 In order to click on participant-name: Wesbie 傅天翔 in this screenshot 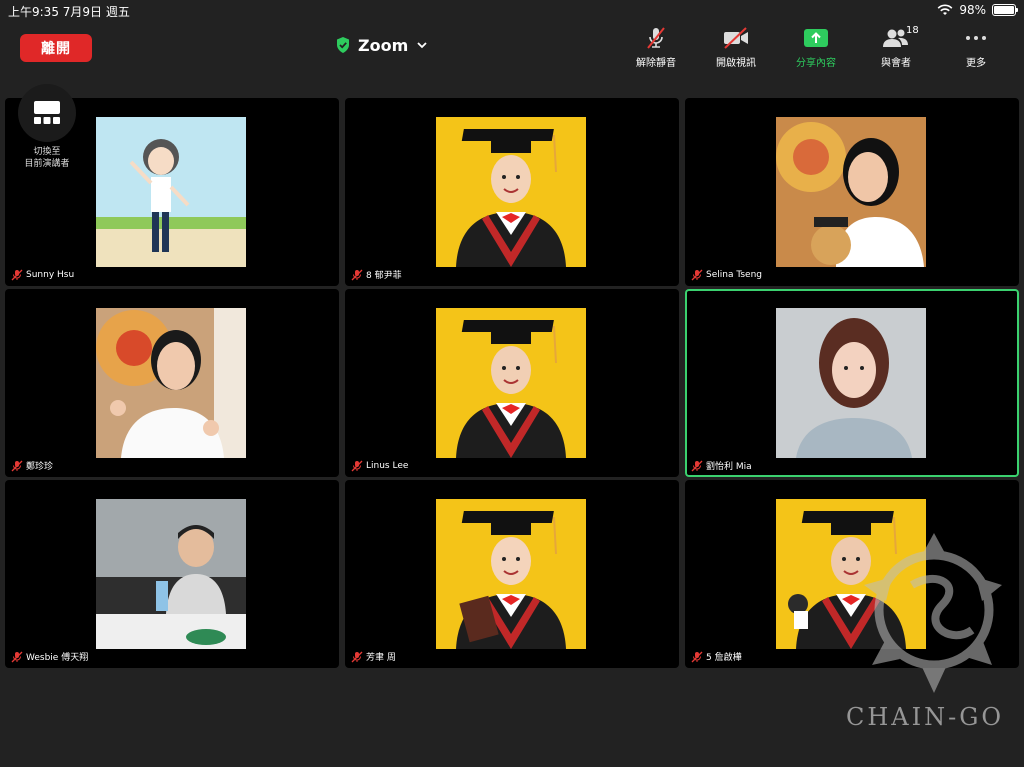, I will do `click(57, 658)`.